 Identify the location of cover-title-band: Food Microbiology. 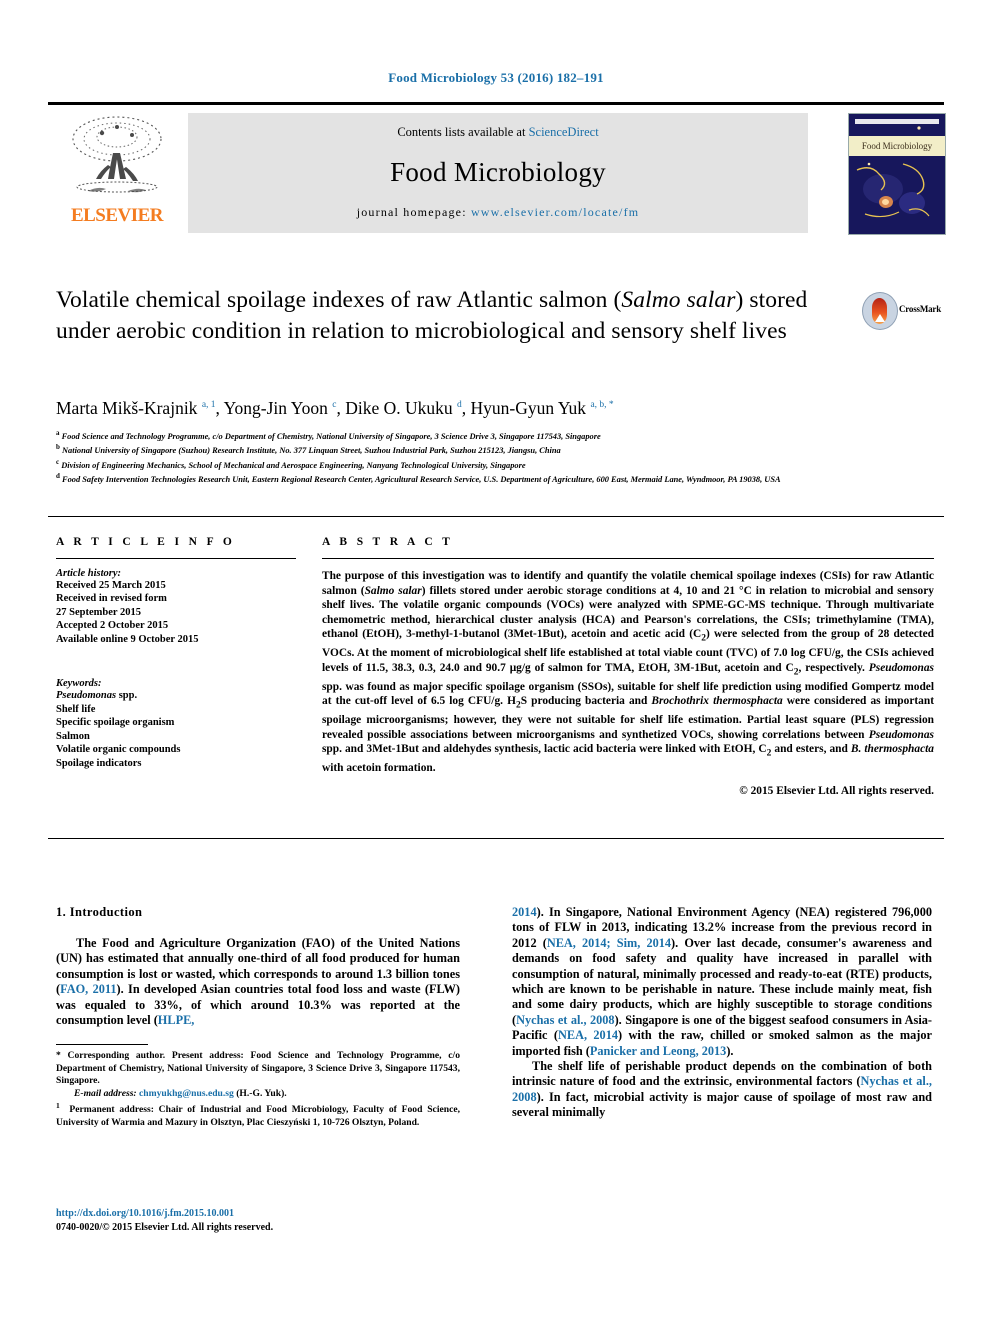
(897, 146).